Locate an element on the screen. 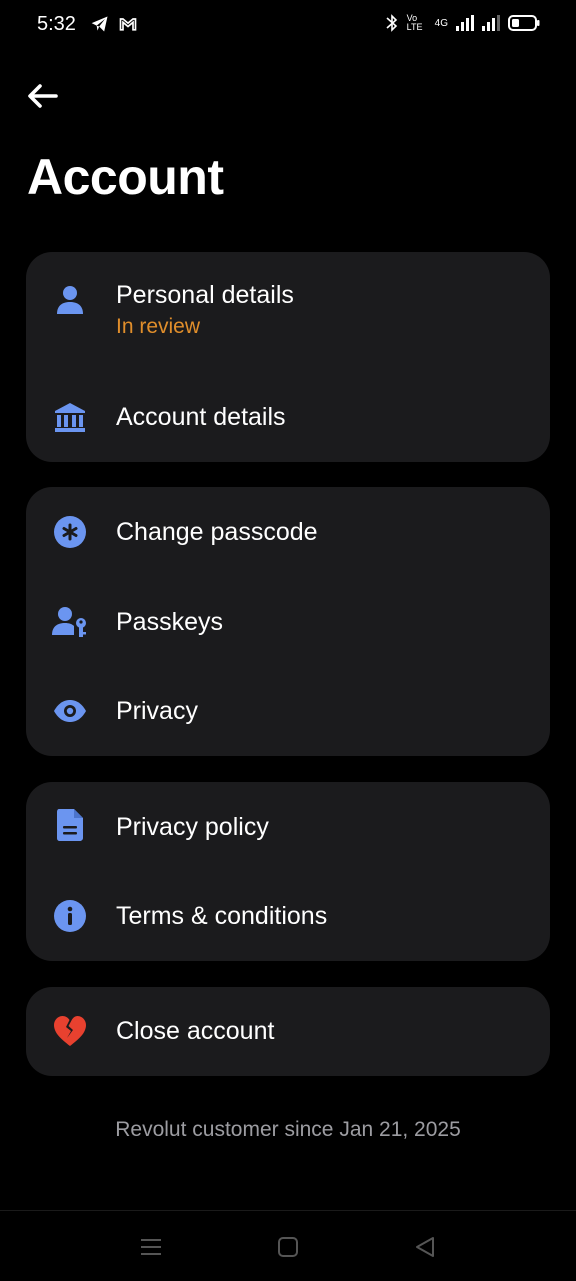 The width and height of the screenshot is (576, 1281). row-terms-conditions: Terms & conditions is located at coordinates (288, 919).